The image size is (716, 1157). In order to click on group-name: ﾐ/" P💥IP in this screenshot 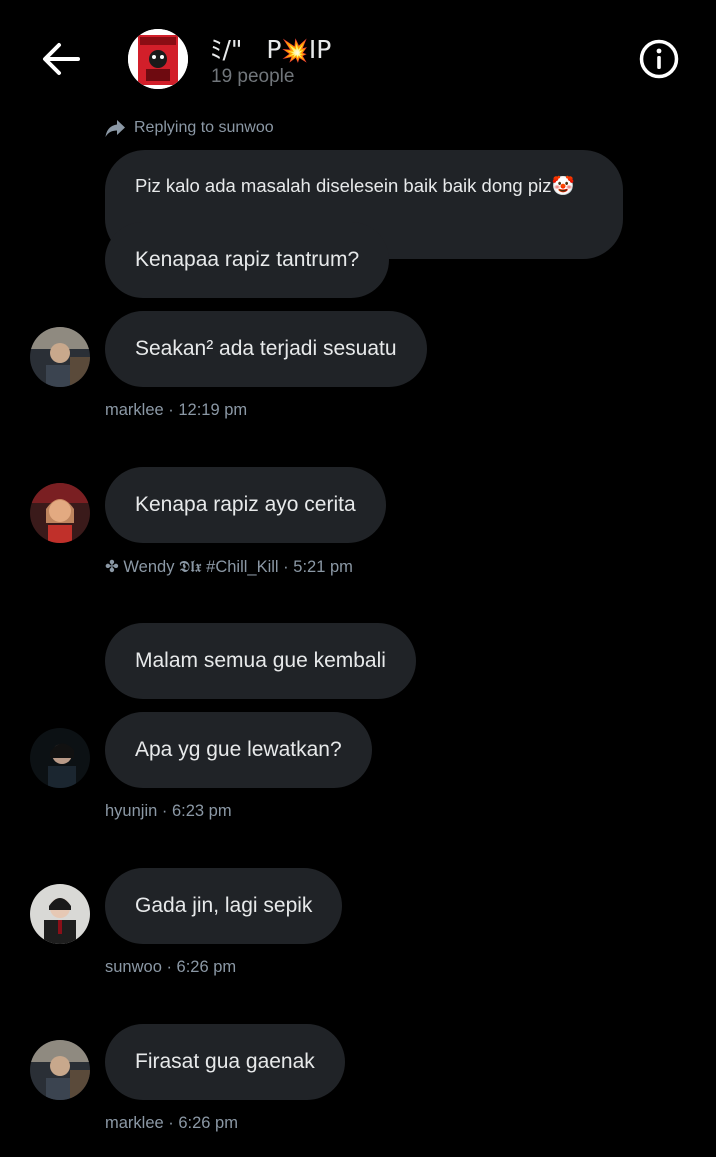, I will do `click(270, 48)`.